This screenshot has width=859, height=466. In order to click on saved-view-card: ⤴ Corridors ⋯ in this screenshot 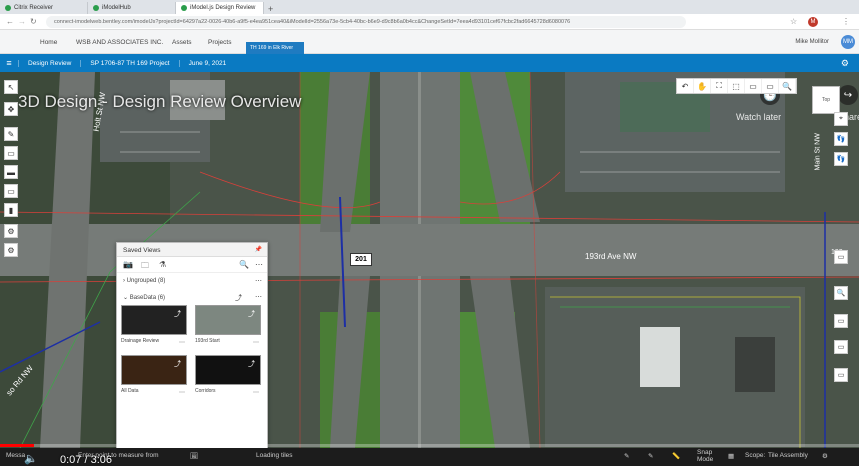, I will do `click(228, 376)`.